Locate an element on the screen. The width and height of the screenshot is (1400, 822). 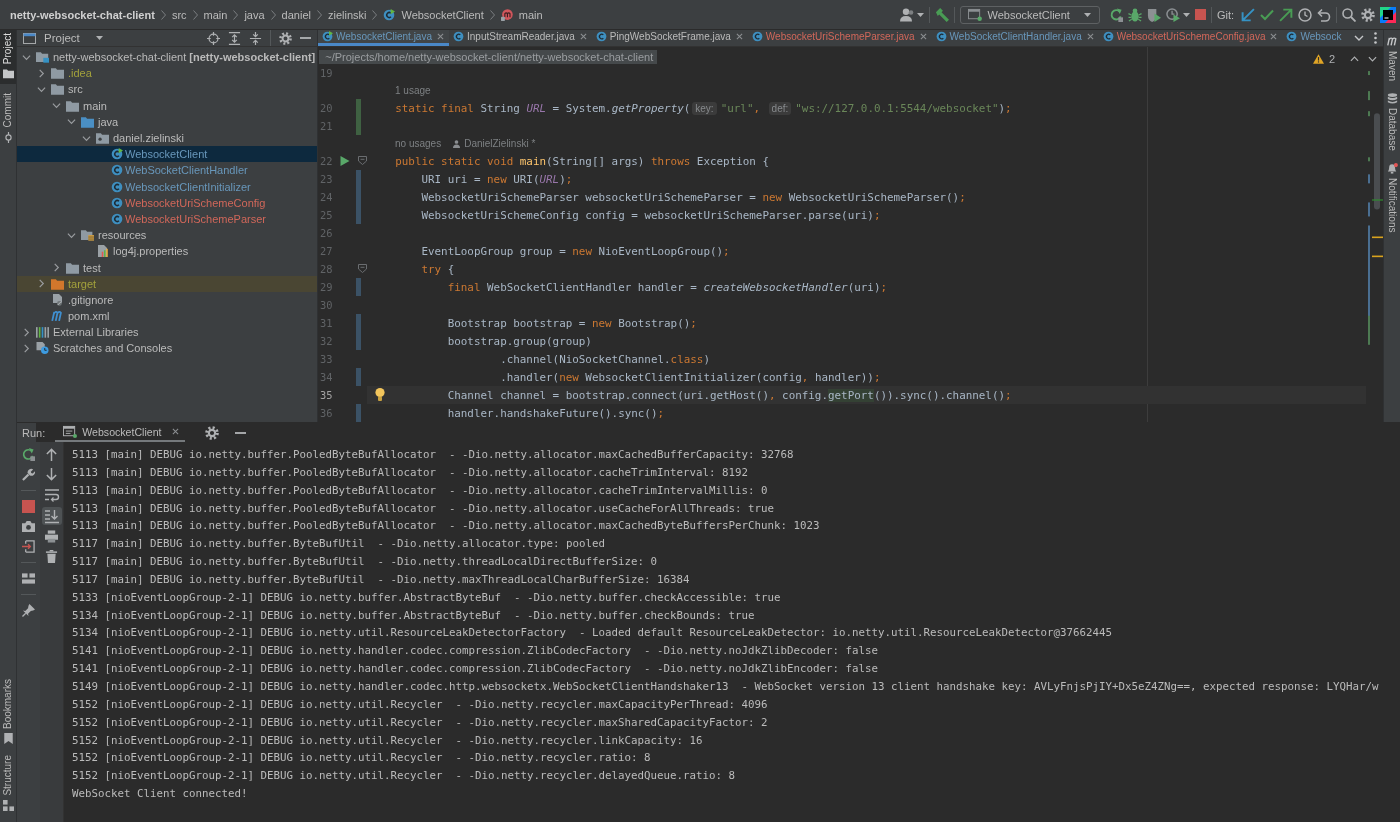
warning-icon is located at coordinates (1318, 59).